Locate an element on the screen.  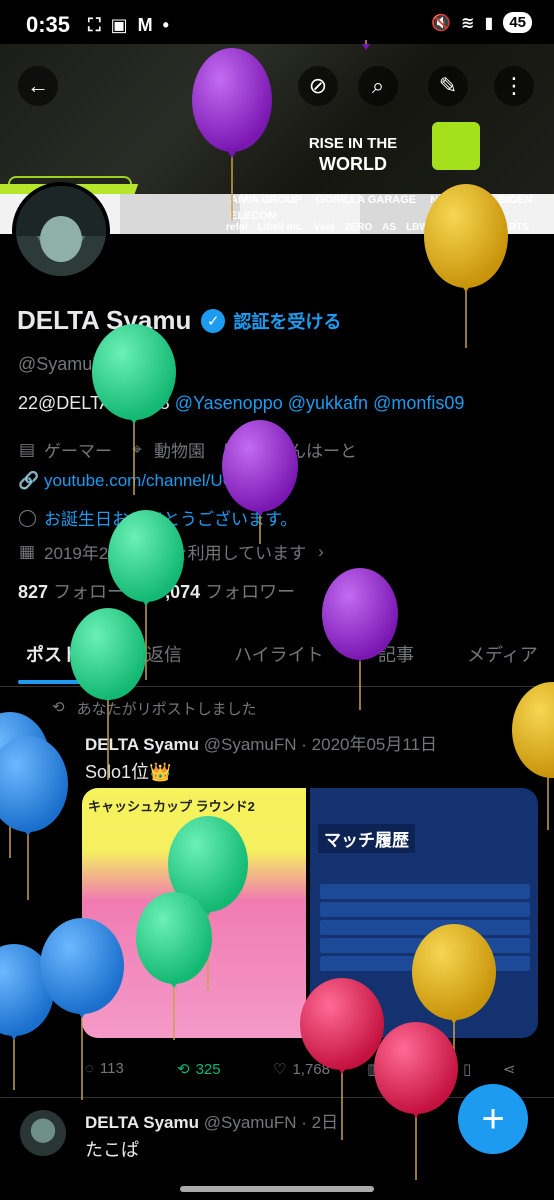
bio-mention-link: @Yasenoppo is located at coordinates (229, 403).